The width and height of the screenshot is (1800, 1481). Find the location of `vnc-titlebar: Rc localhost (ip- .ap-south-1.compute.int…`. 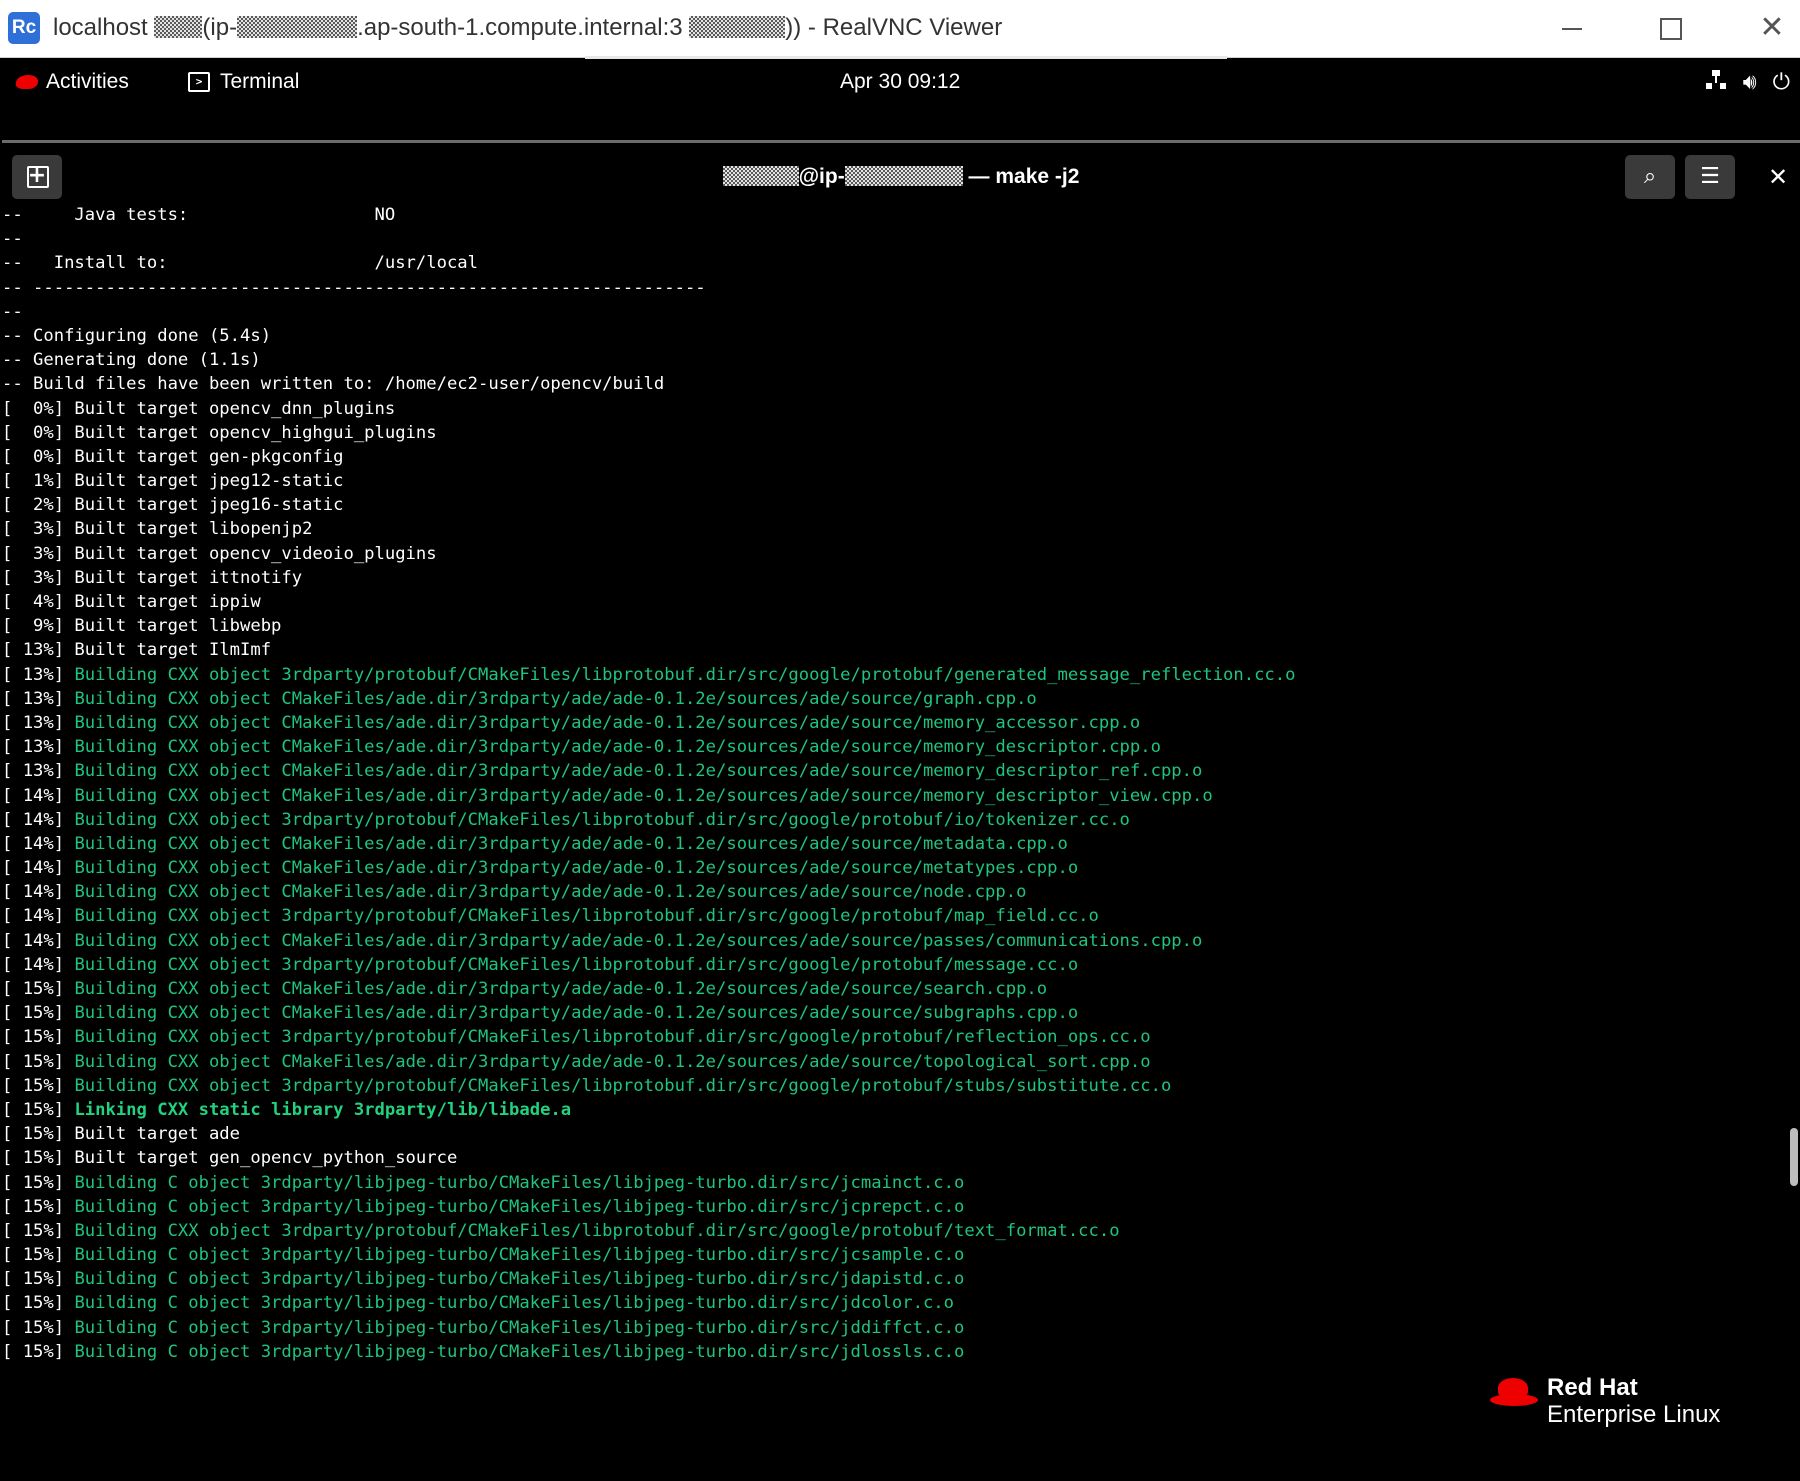

vnc-titlebar: Rc localhost (ip- .ap-south-1.compute.int… is located at coordinates (900, 29).